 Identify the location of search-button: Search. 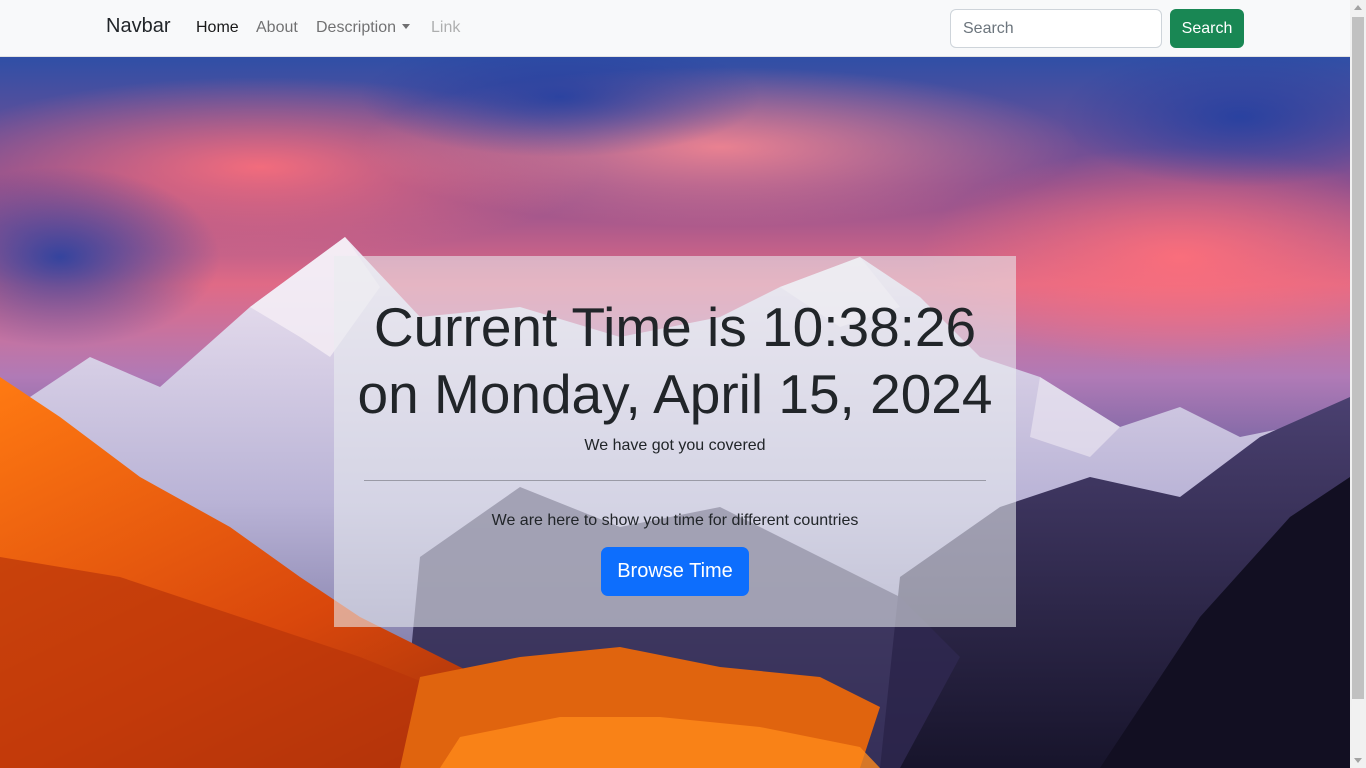
(1207, 28).